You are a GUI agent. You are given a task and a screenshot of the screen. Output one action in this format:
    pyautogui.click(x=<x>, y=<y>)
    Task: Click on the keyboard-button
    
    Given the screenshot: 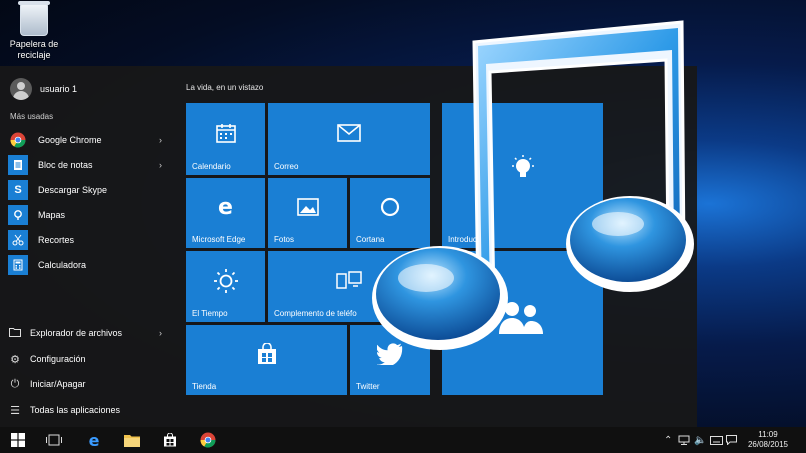 What is the action you would take?
    pyautogui.click(x=716, y=440)
    